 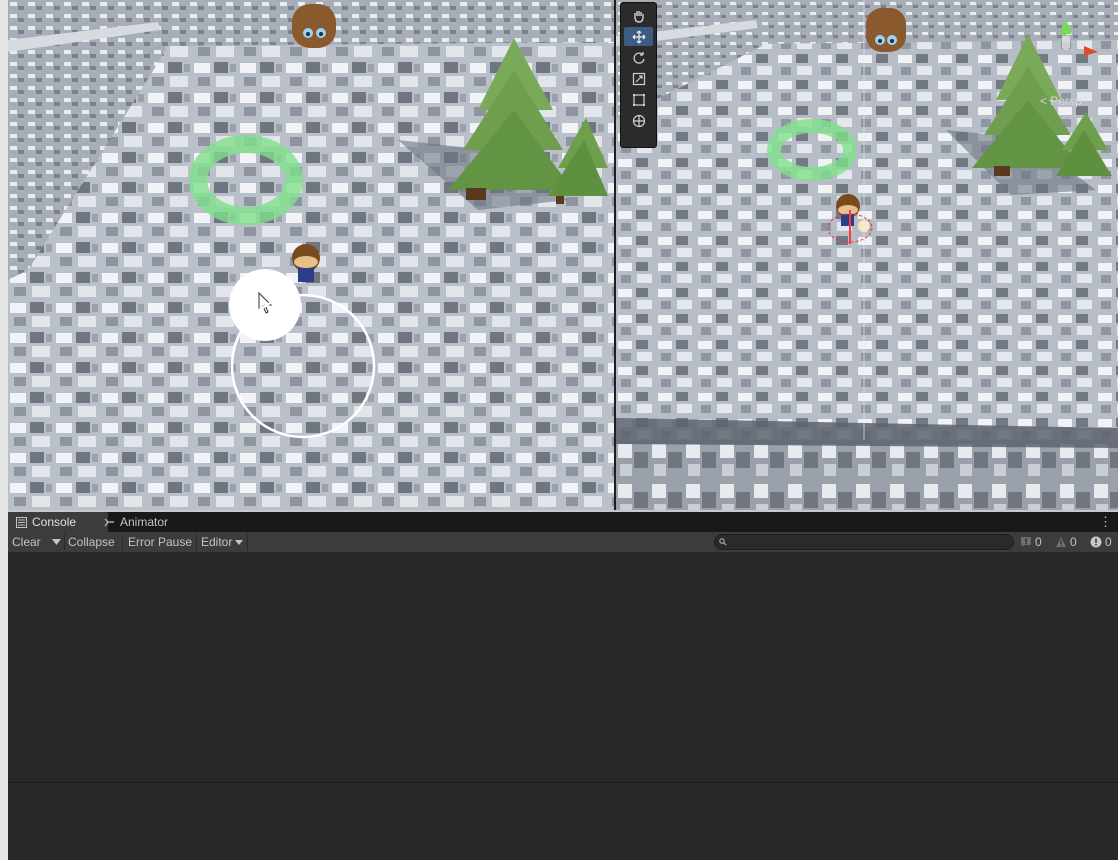 I want to click on error-count-toggle: 0, so click(x=1101, y=542).